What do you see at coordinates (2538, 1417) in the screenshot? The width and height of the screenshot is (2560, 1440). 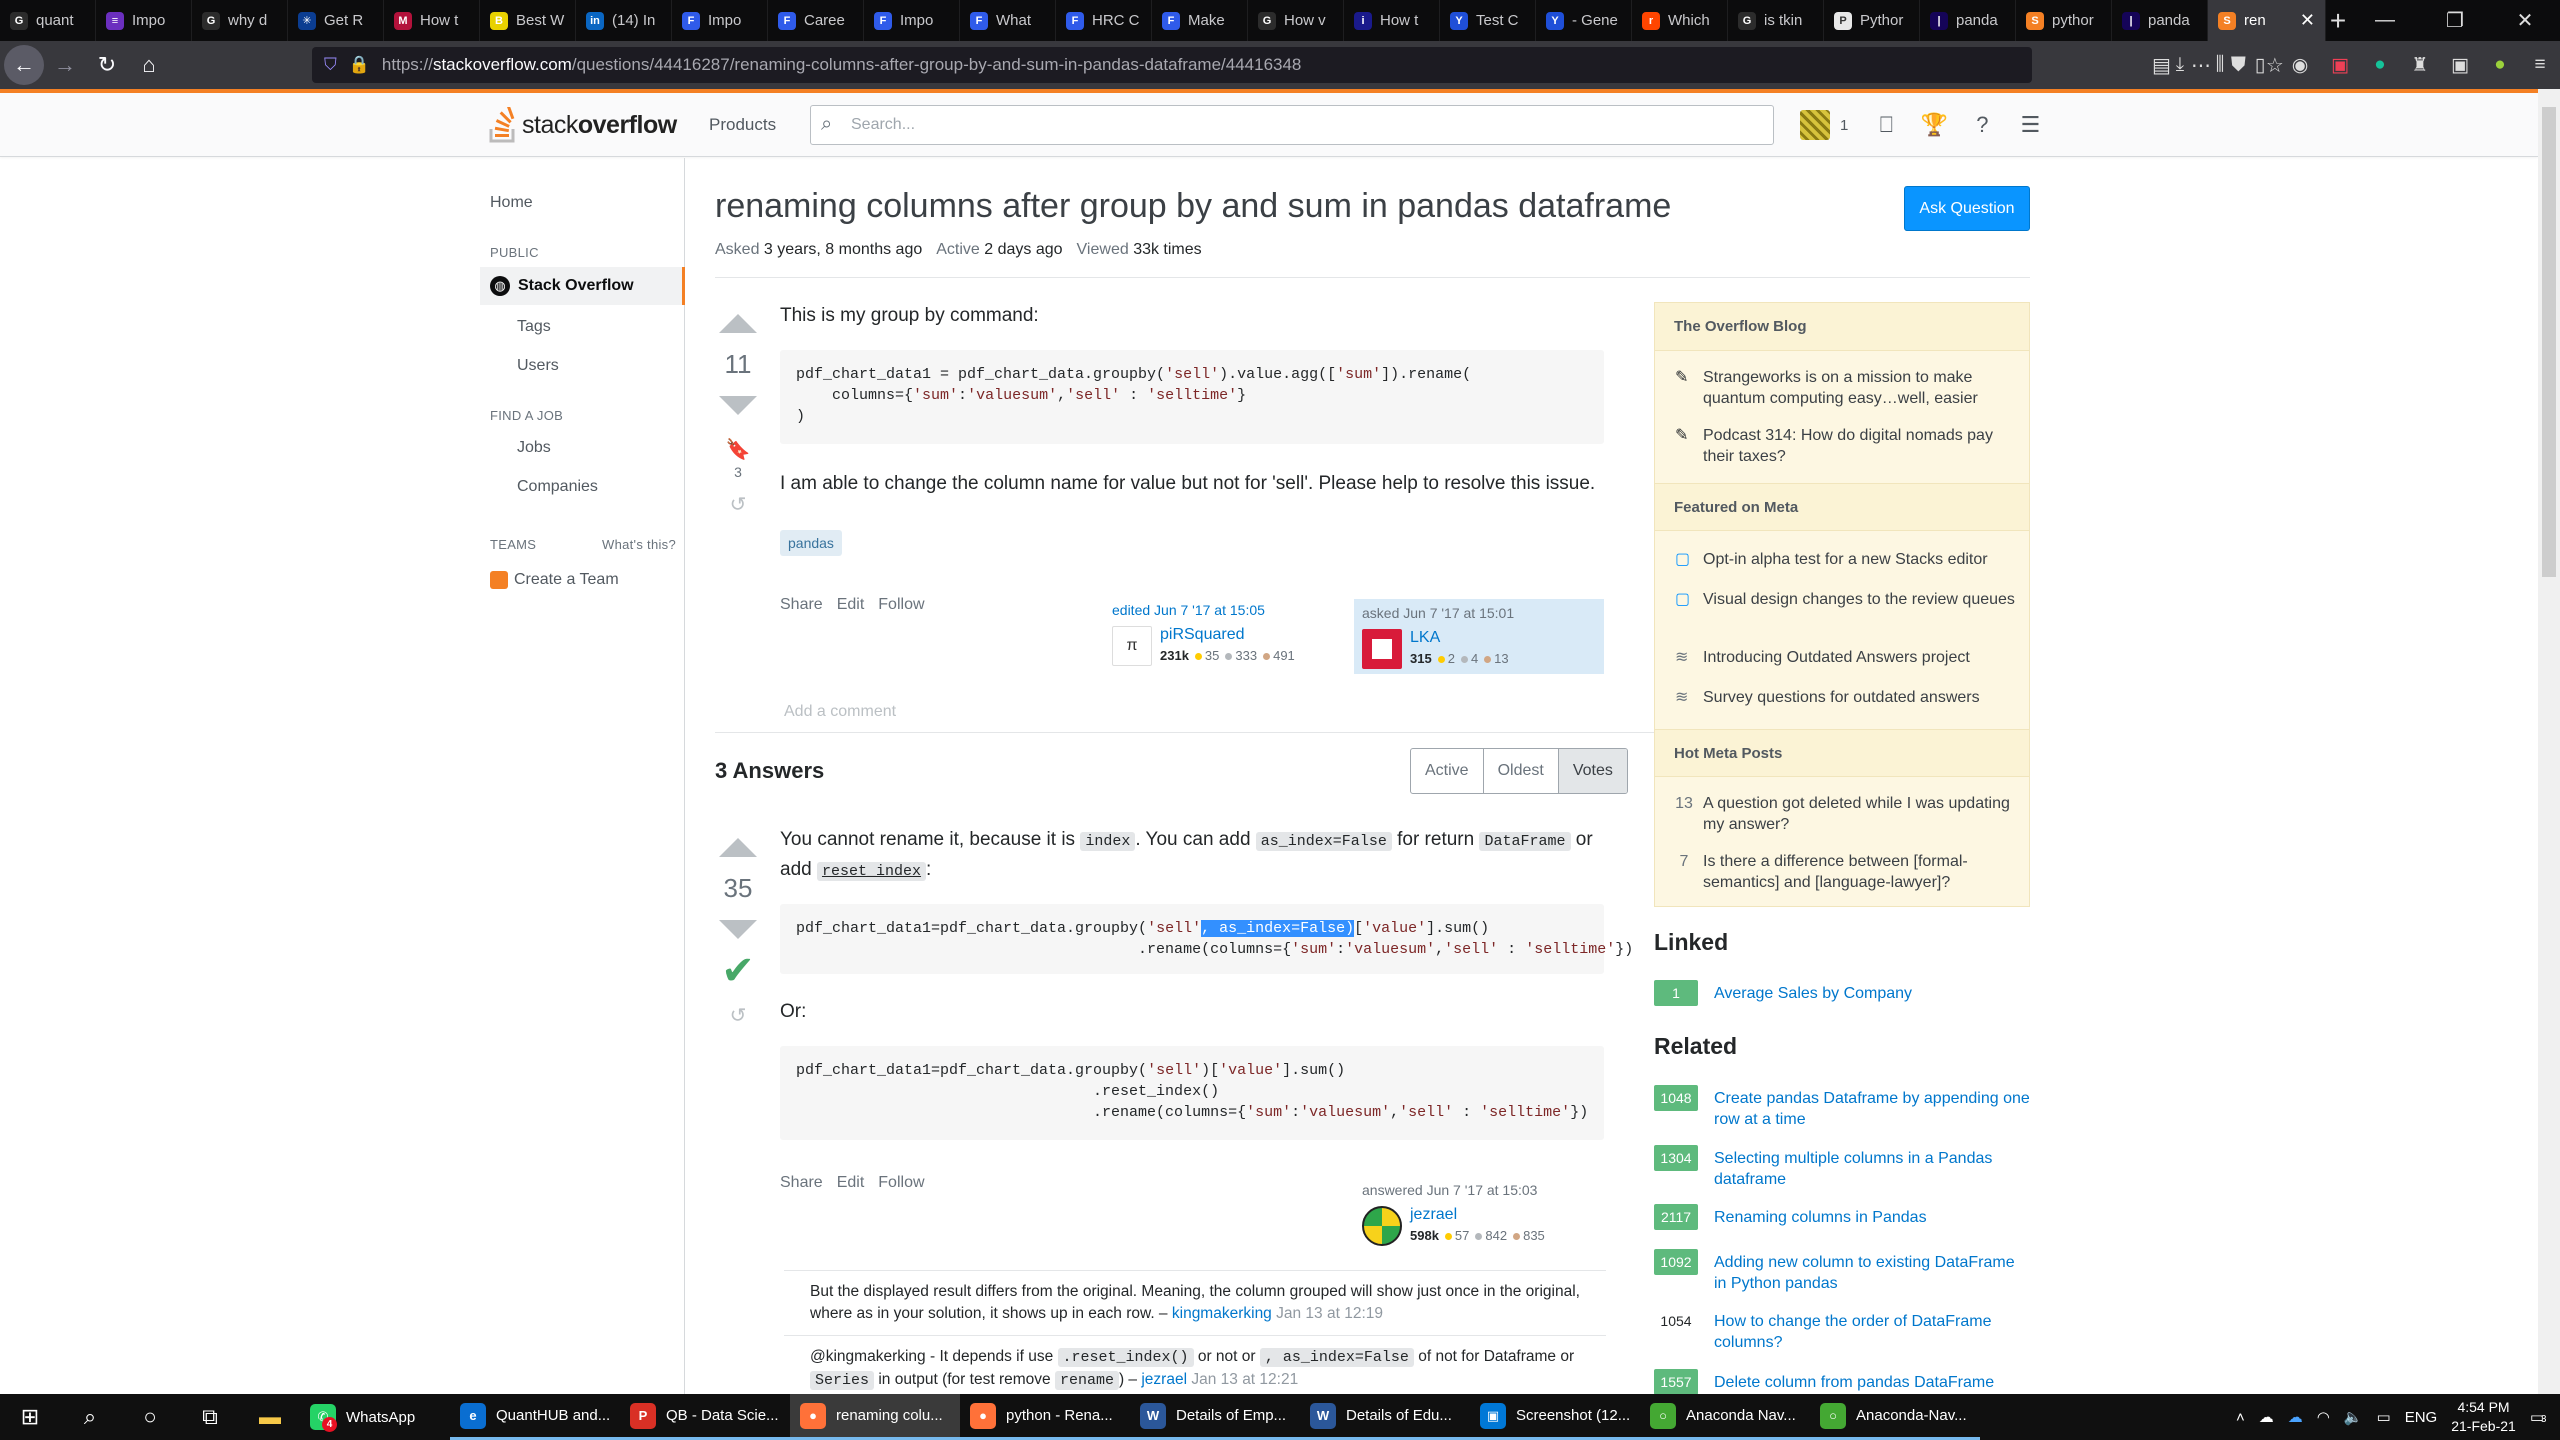 I see `notification-icon: ▭ 3` at bounding box center [2538, 1417].